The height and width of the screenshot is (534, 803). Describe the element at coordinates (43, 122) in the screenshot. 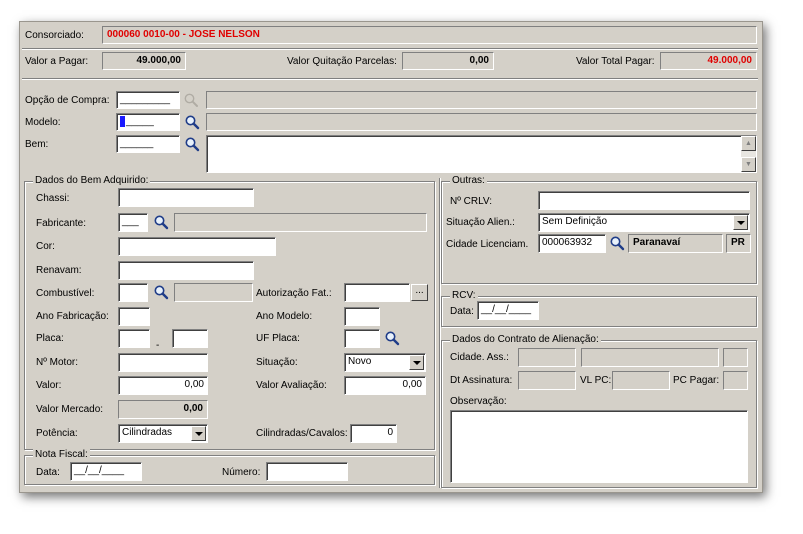

I see `modelo-label: Modelo:` at that location.